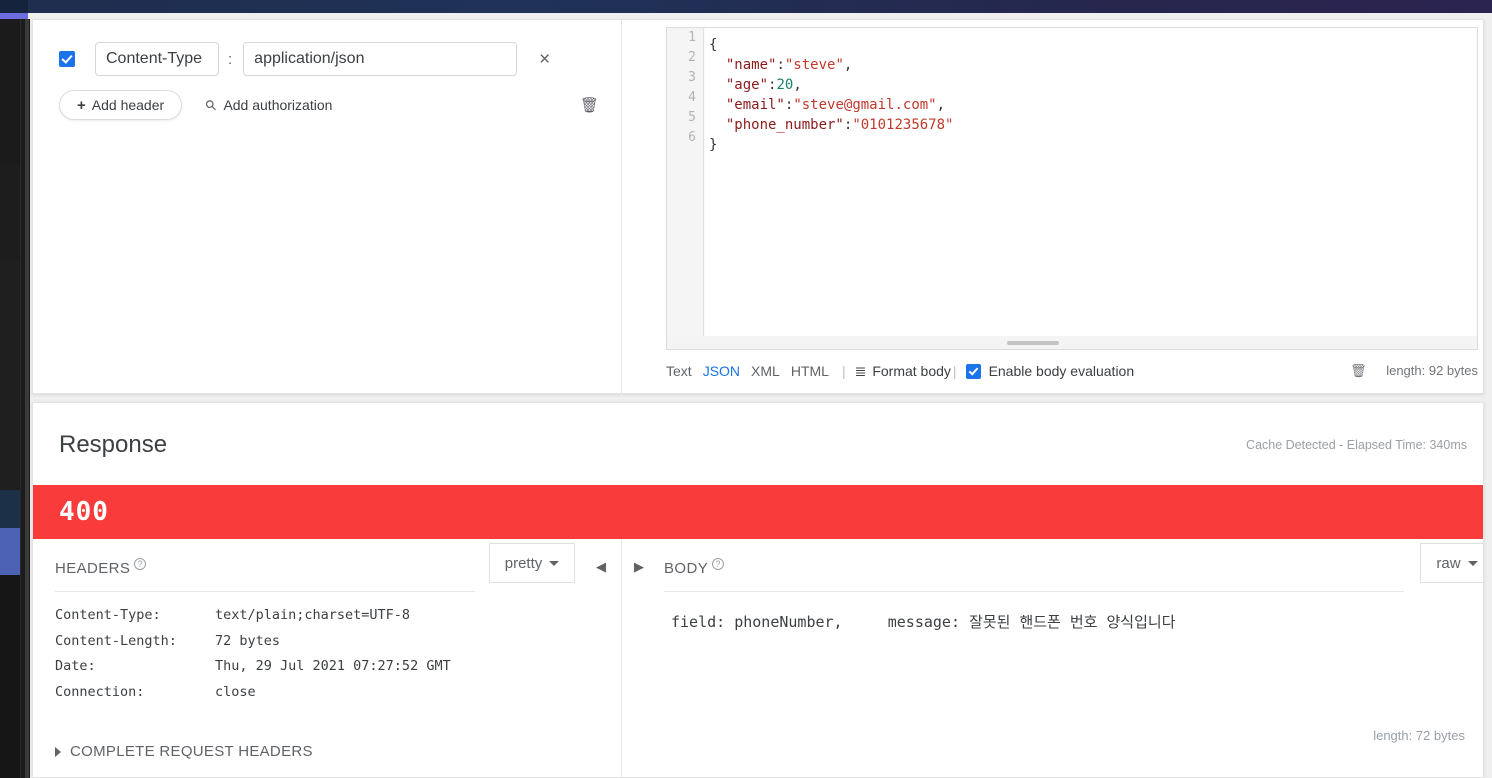 Image resolution: width=1492 pixels, height=778 pixels. What do you see at coordinates (589, 105) in the screenshot?
I see `delete-headers-icon: 🗑` at bounding box center [589, 105].